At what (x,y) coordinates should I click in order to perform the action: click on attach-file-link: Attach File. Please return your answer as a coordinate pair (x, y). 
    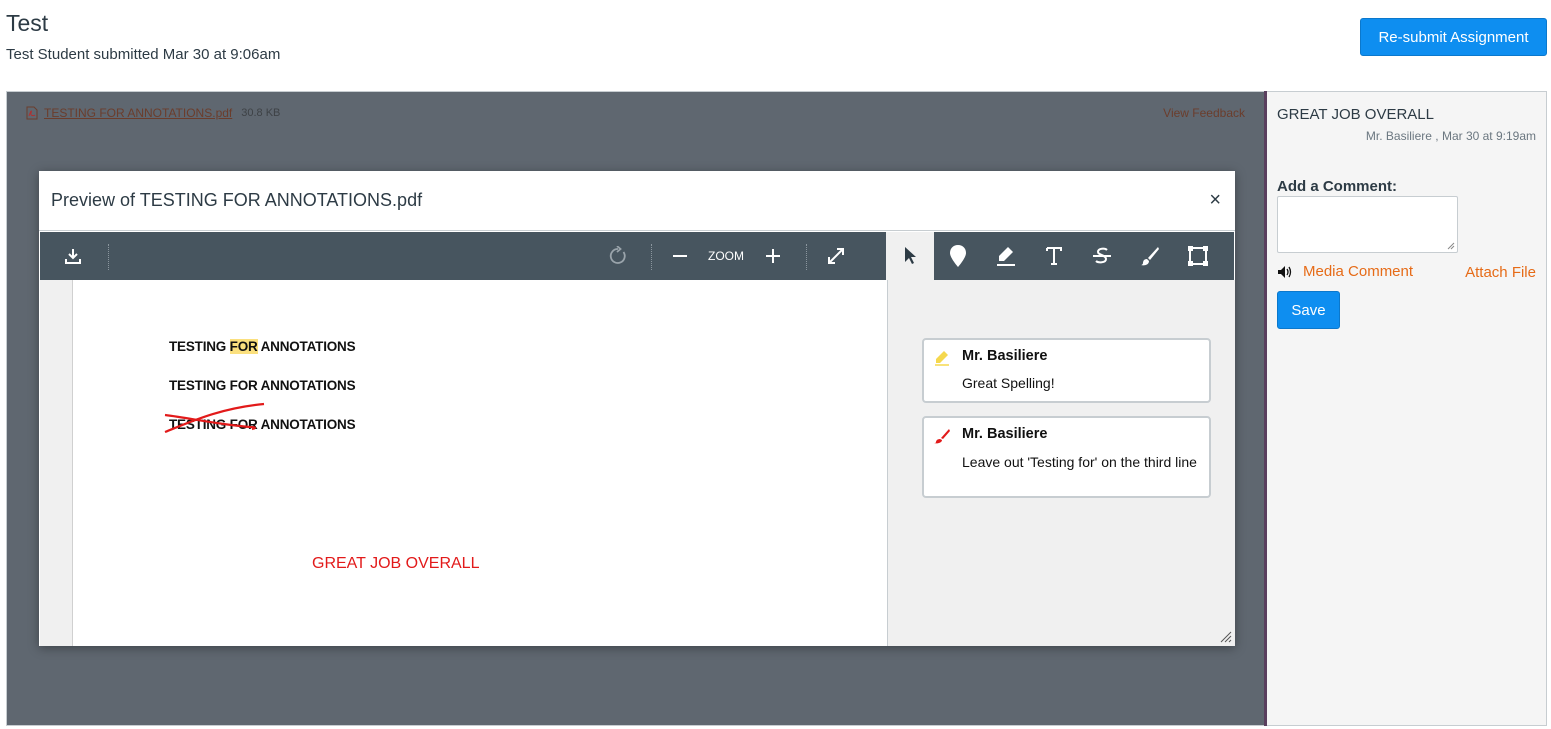
    Looking at the image, I should click on (1500, 272).